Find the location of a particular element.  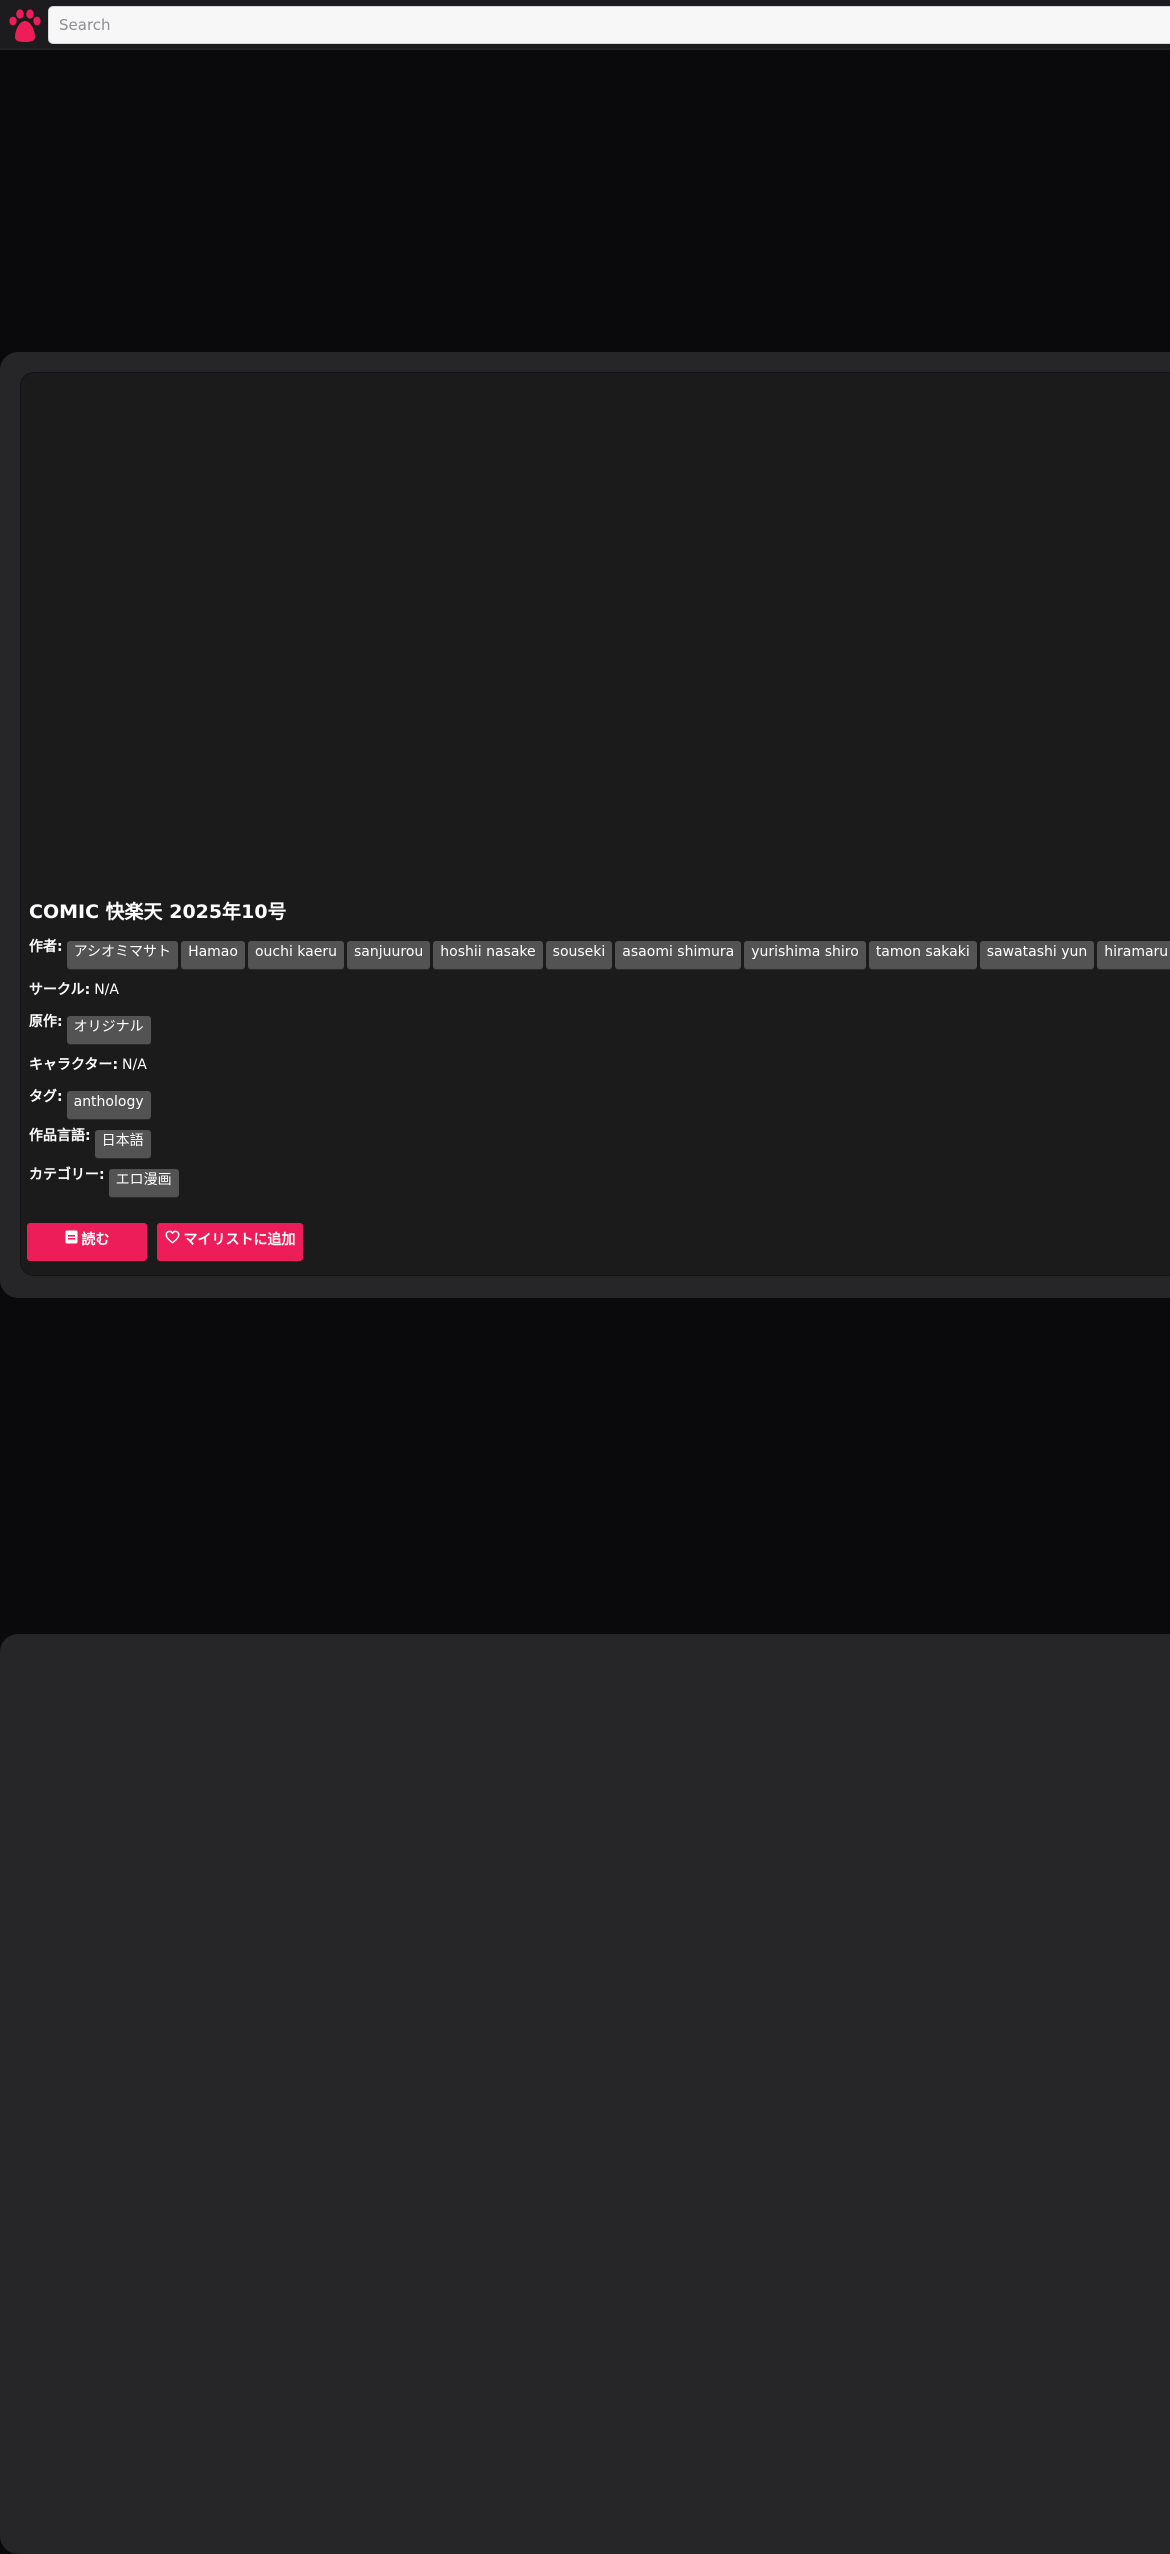

language-label: 作品言語: is located at coordinates (60, 1136).